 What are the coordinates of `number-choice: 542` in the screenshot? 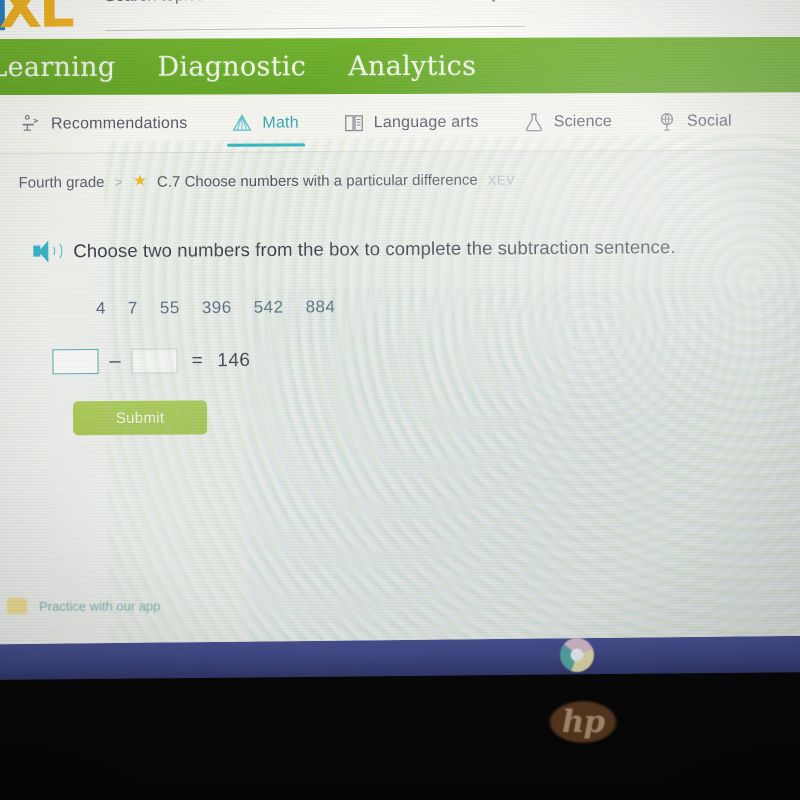 It's located at (269, 307).